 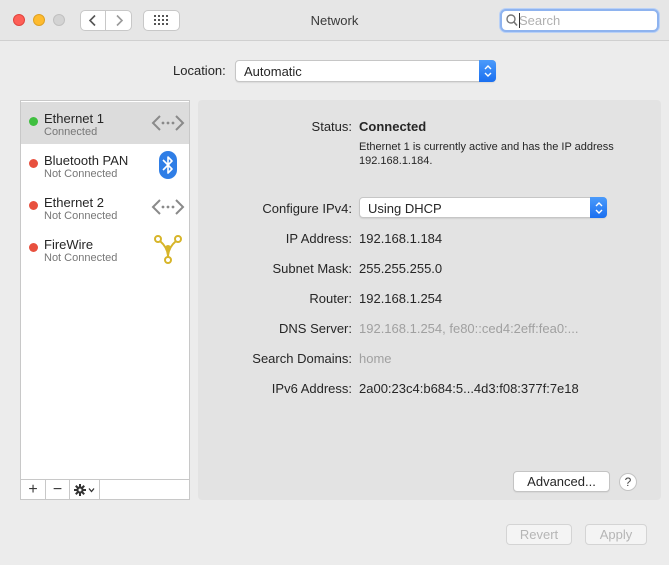 I want to click on search-domains-value: home, so click(x=375, y=358).